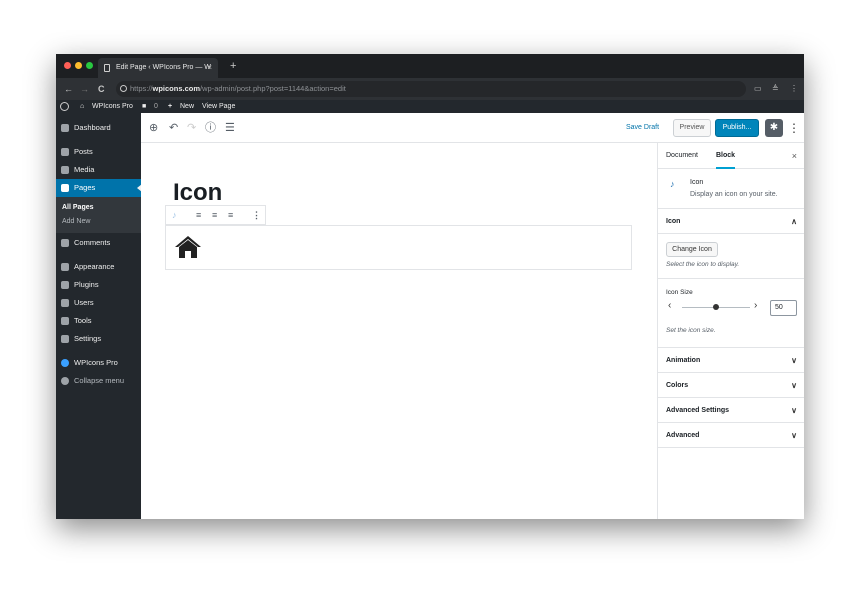 Image resolution: width=860 pixels, height=596 pixels. What do you see at coordinates (774, 128) in the screenshot?
I see `settings-gear-icon: ✱` at bounding box center [774, 128].